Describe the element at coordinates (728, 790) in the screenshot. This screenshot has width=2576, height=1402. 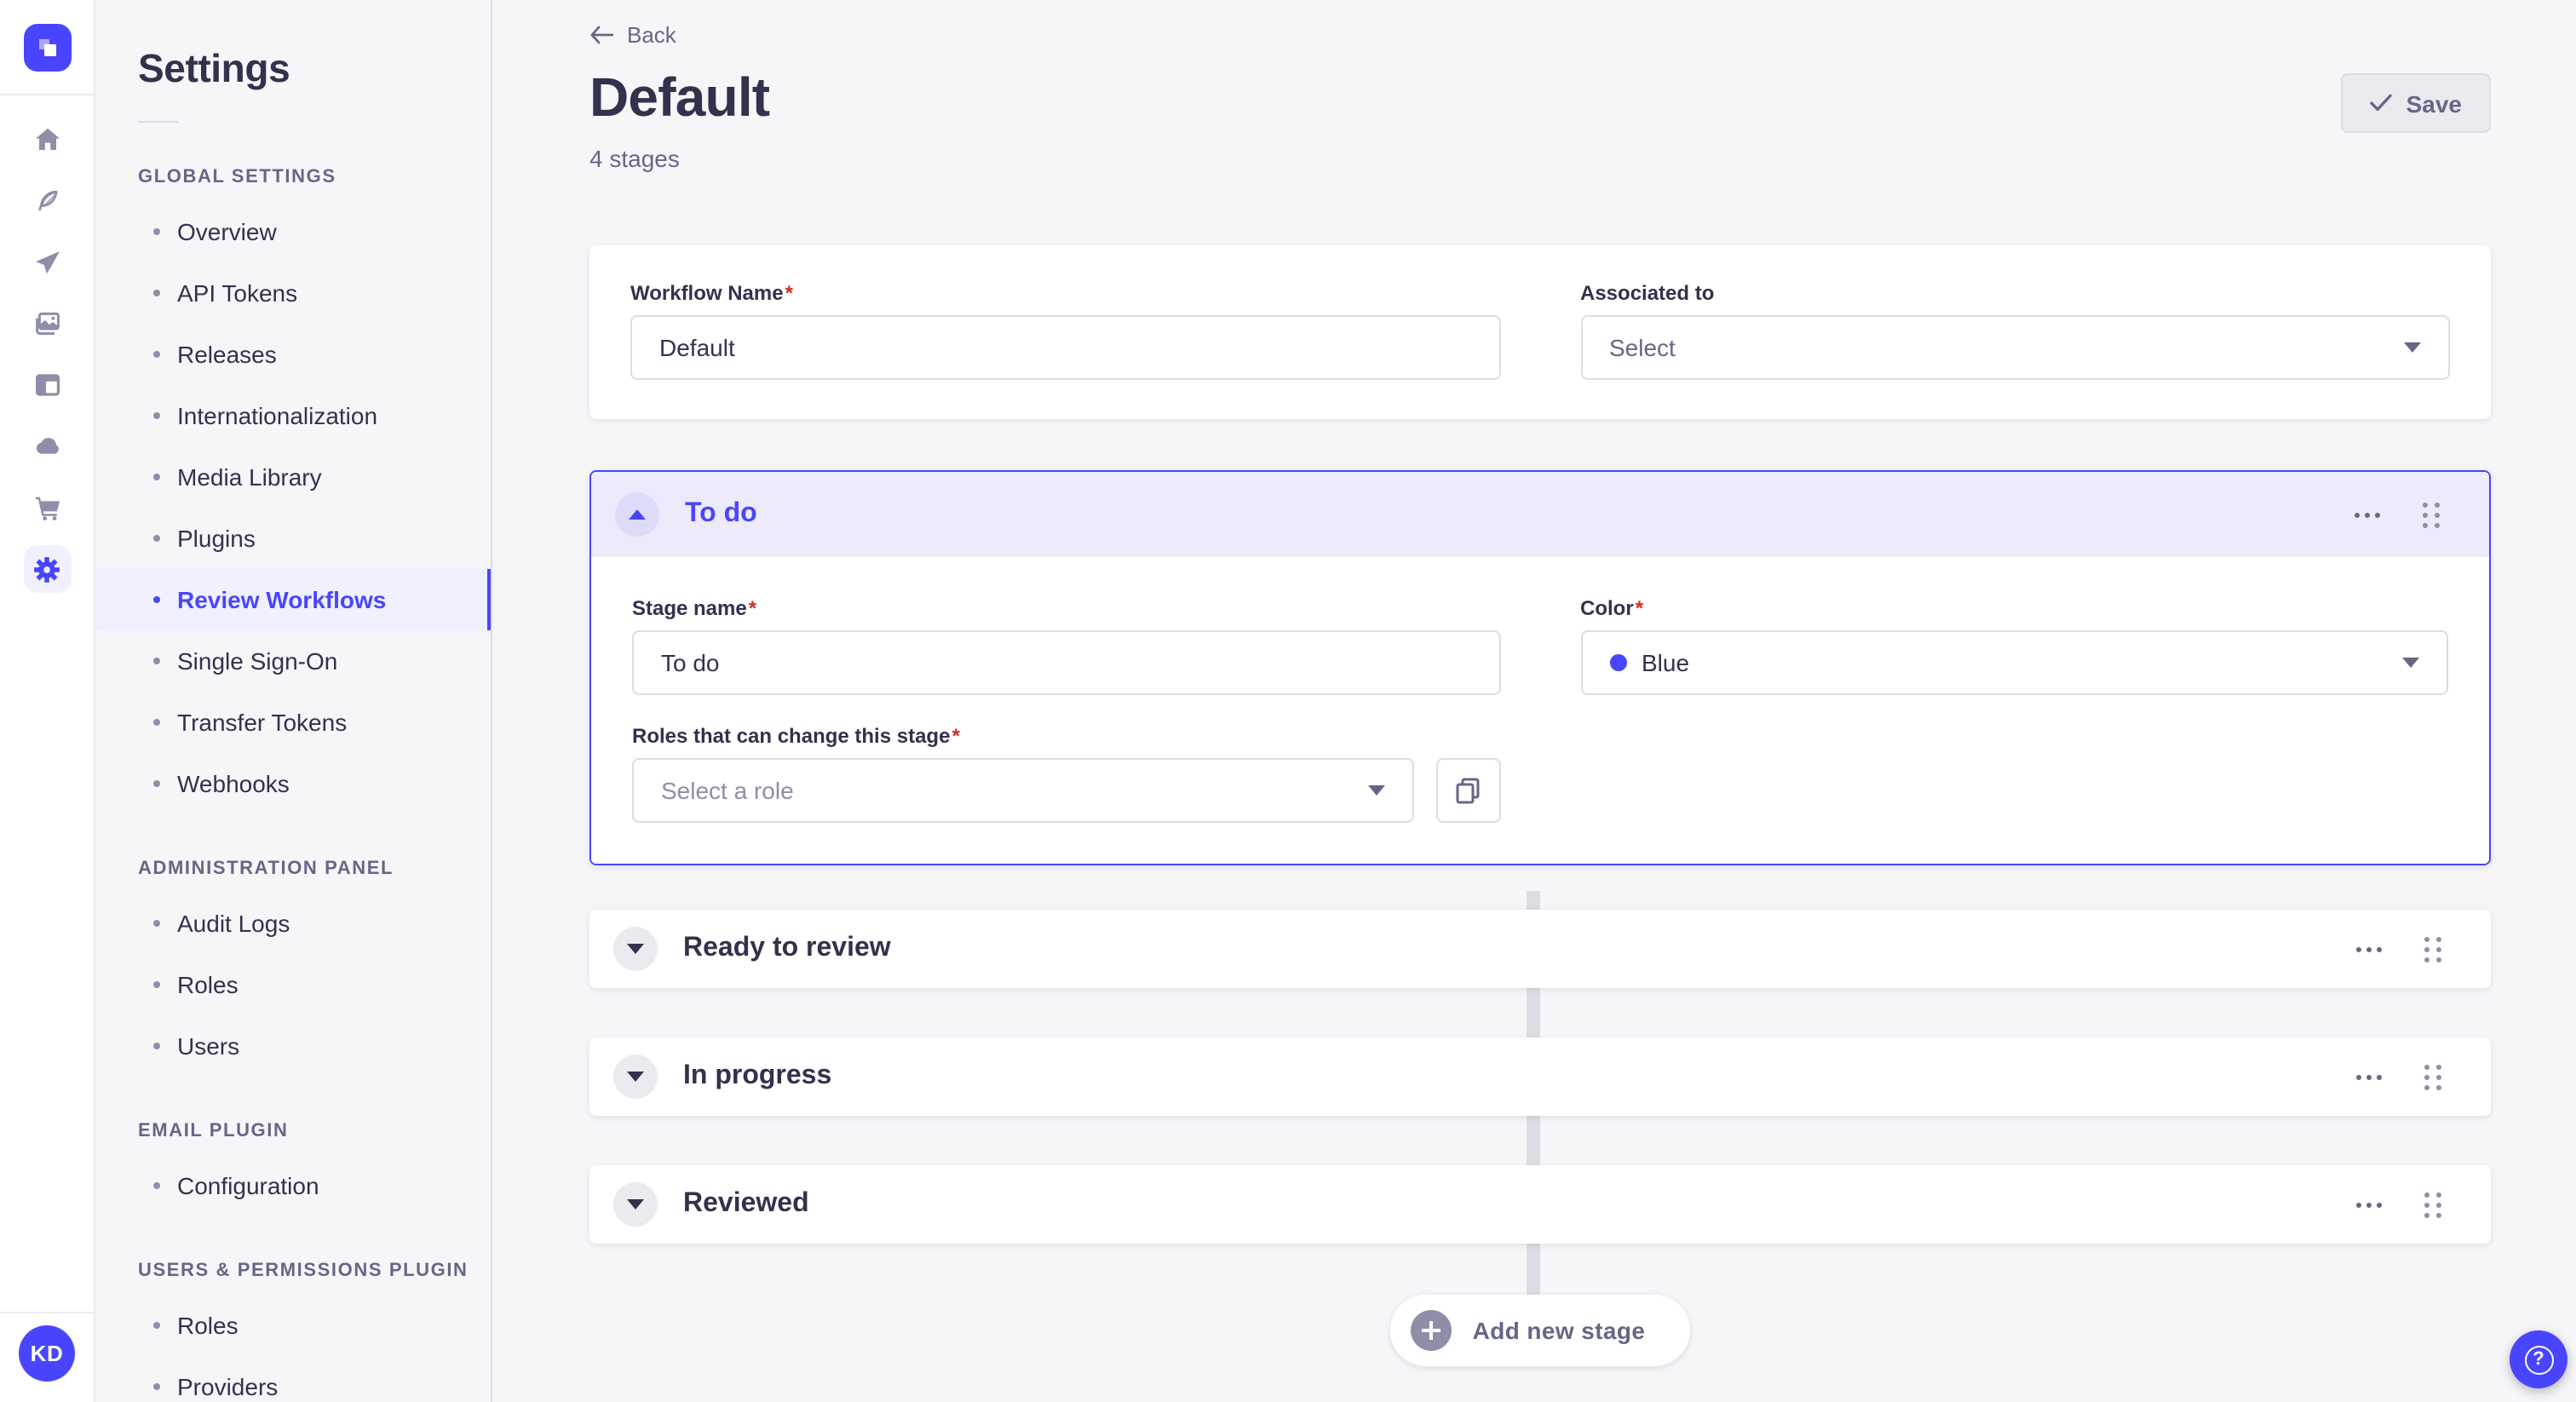
I see `stage-roles-placeholder: Select a role` at that location.